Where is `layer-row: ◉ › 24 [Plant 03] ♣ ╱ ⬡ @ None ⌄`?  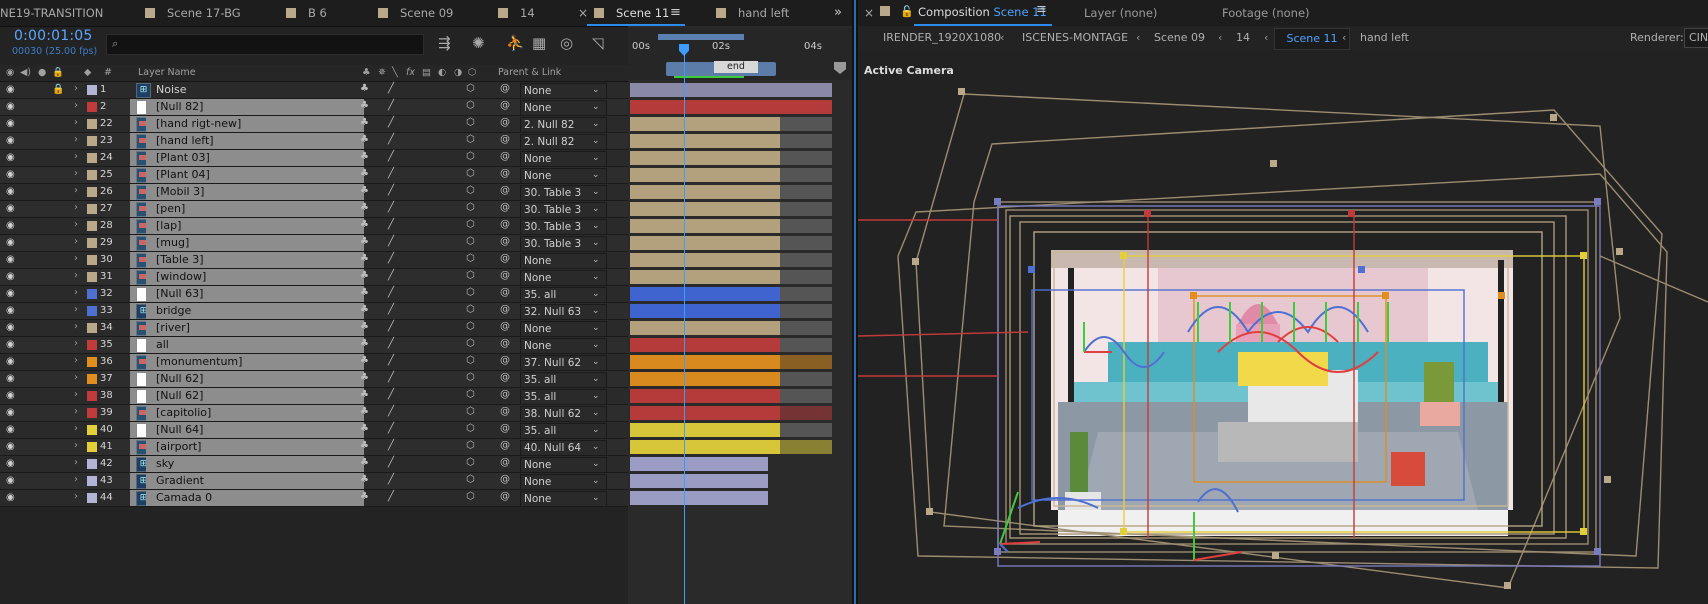 layer-row: ◉ › 24 [Plant 03] ♣ ╱ ⬡ @ None ⌄ is located at coordinates (314, 158).